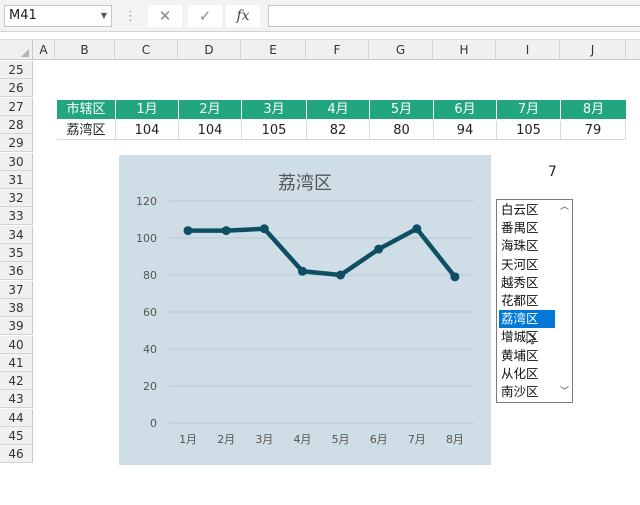 Image resolution: width=640 pixels, height=505 pixels. What do you see at coordinates (16, 399) in the screenshot?
I see `row-header-43: 43` at bounding box center [16, 399].